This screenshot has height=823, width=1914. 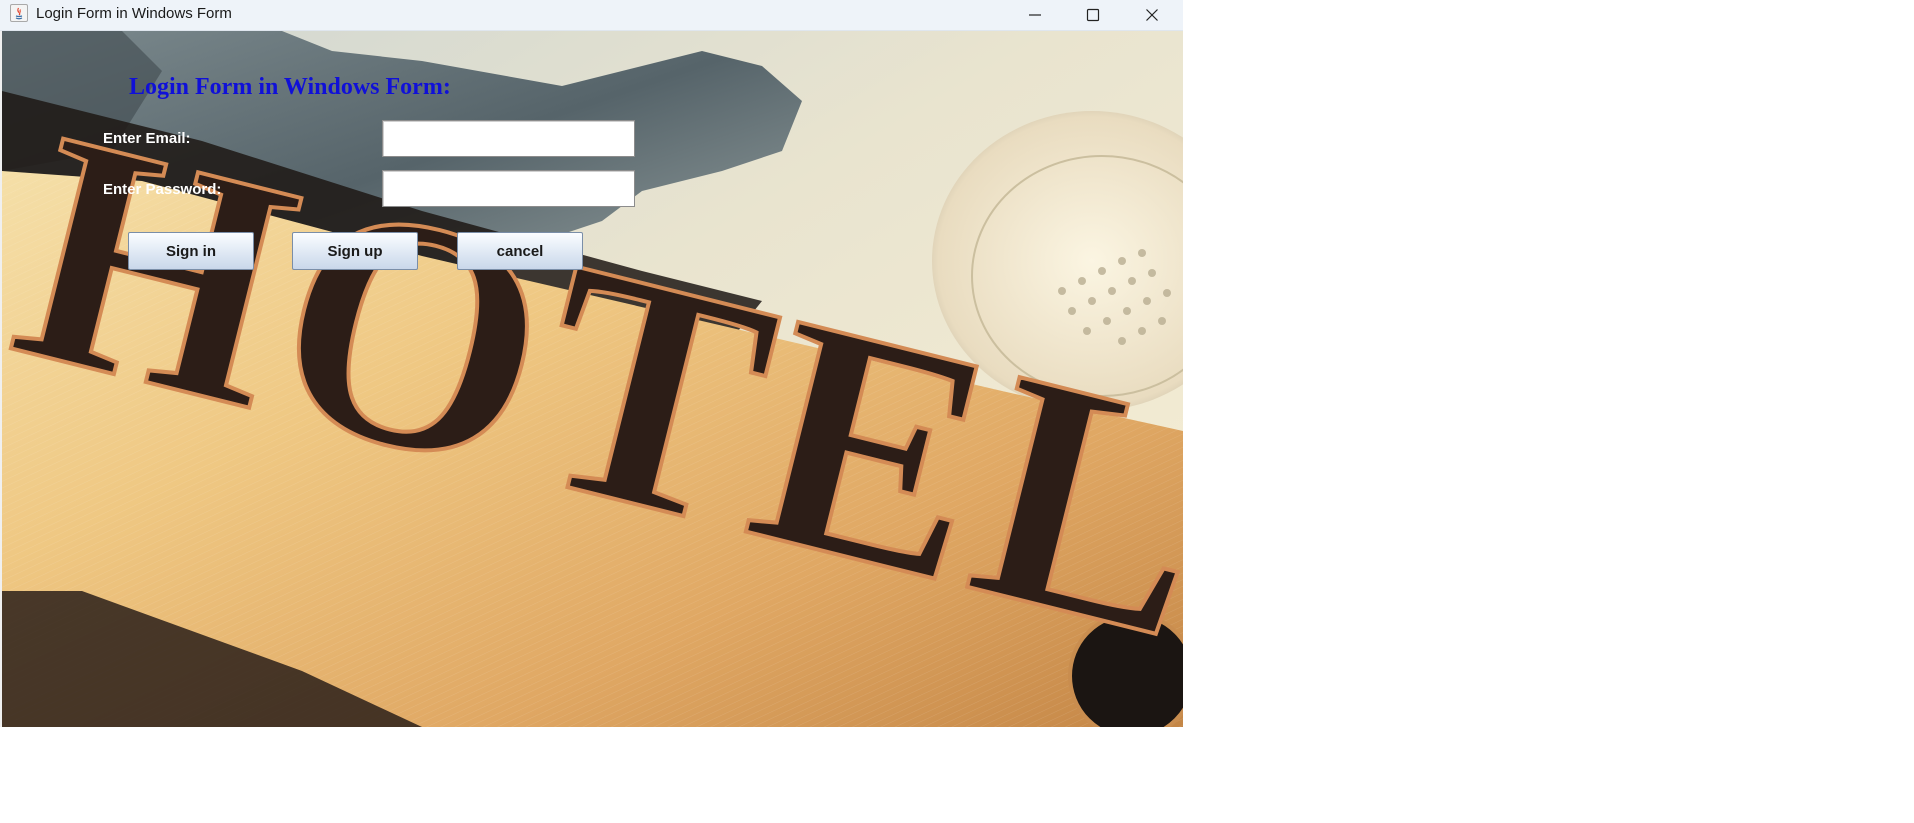 What do you see at coordinates (19, 13) in the screenshot?
I see `java-app-icon` at bounding box center [19, 13].